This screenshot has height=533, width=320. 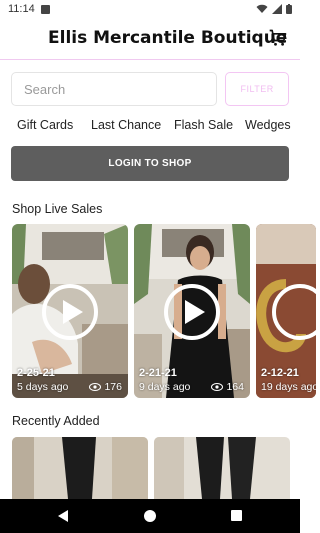 I want to click on live-sale-card: 2-25-21 5 days ago 176, so click(x=70, y=311).